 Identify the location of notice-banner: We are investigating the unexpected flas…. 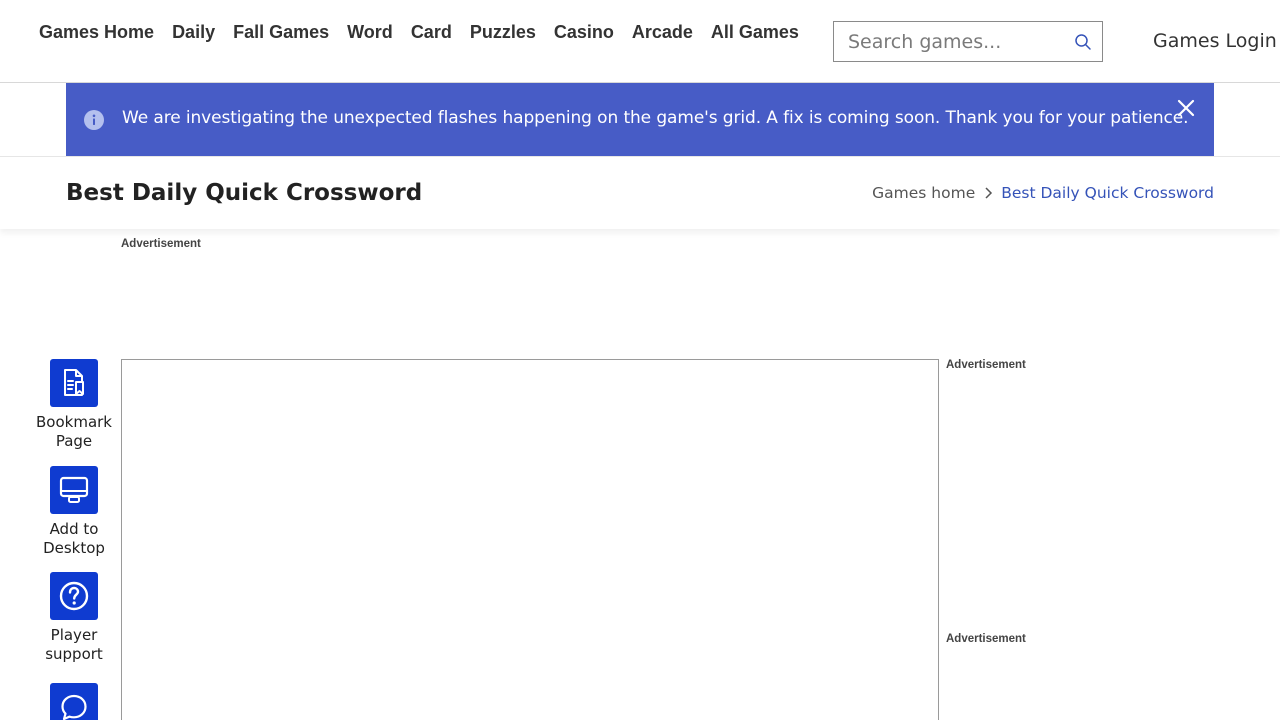
(640, 119).